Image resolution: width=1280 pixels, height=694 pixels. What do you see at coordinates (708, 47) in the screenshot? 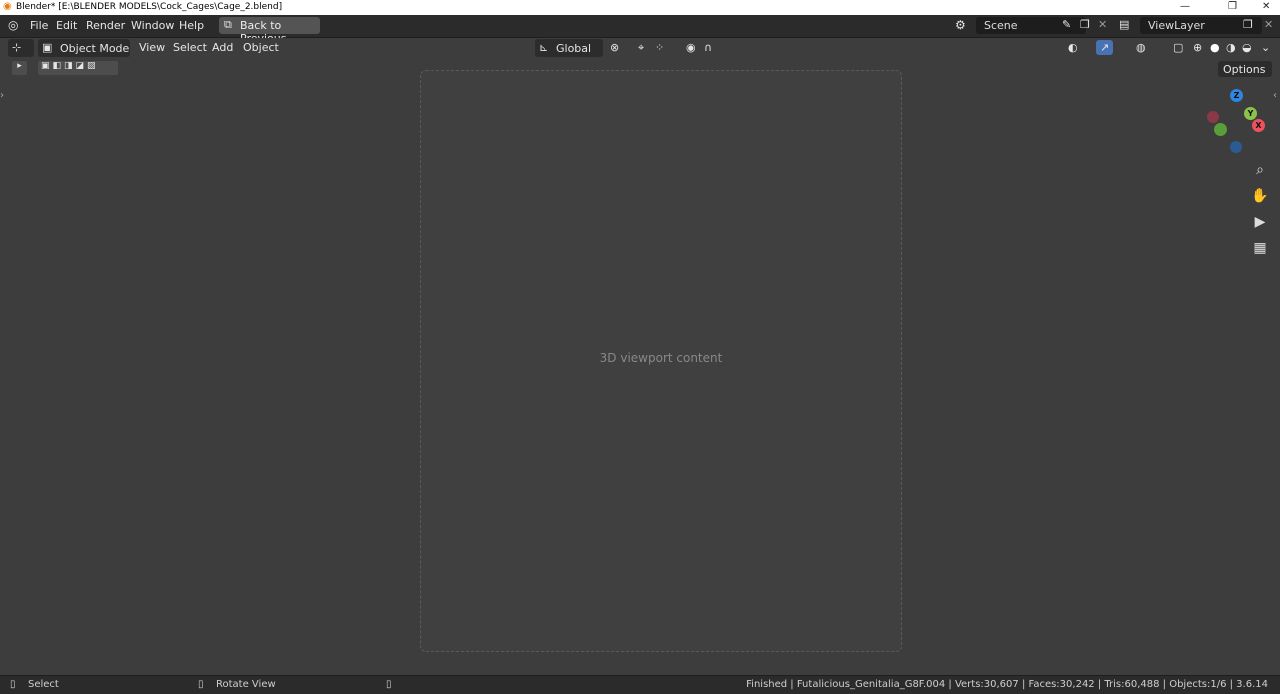
I see `falloff-icon: ∩` at bounding box center [708, 47].